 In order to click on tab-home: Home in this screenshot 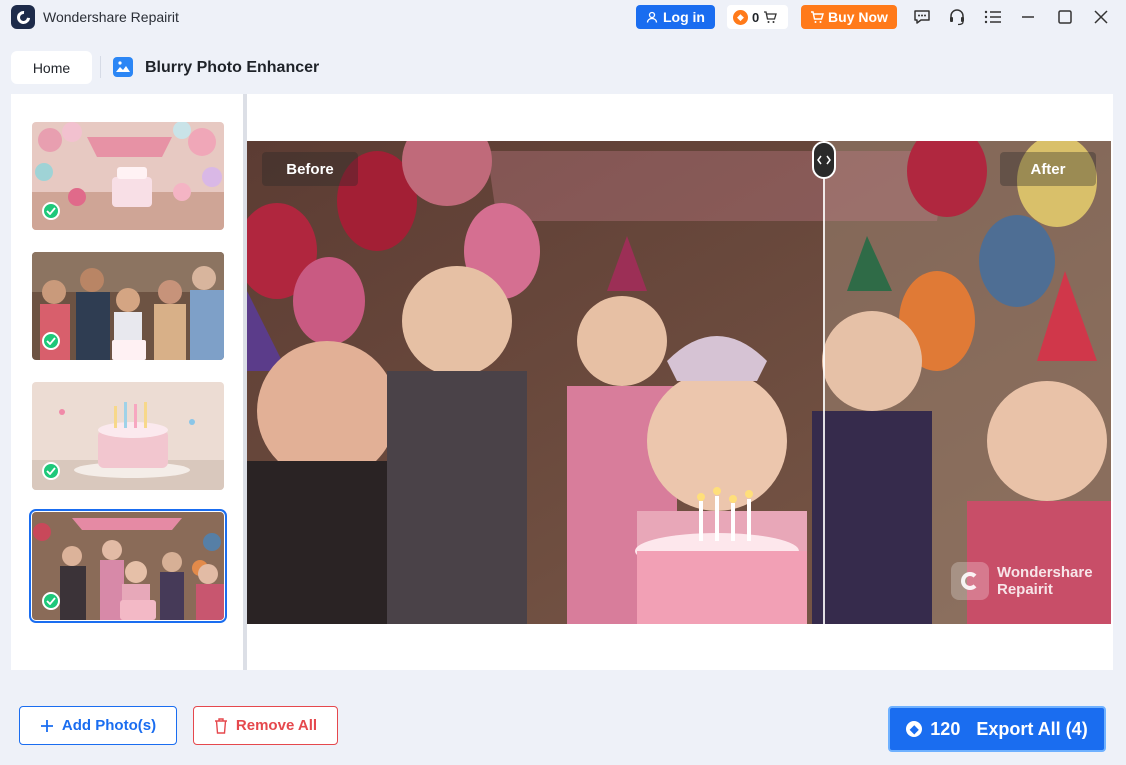, I will do `click(51, 67)`.